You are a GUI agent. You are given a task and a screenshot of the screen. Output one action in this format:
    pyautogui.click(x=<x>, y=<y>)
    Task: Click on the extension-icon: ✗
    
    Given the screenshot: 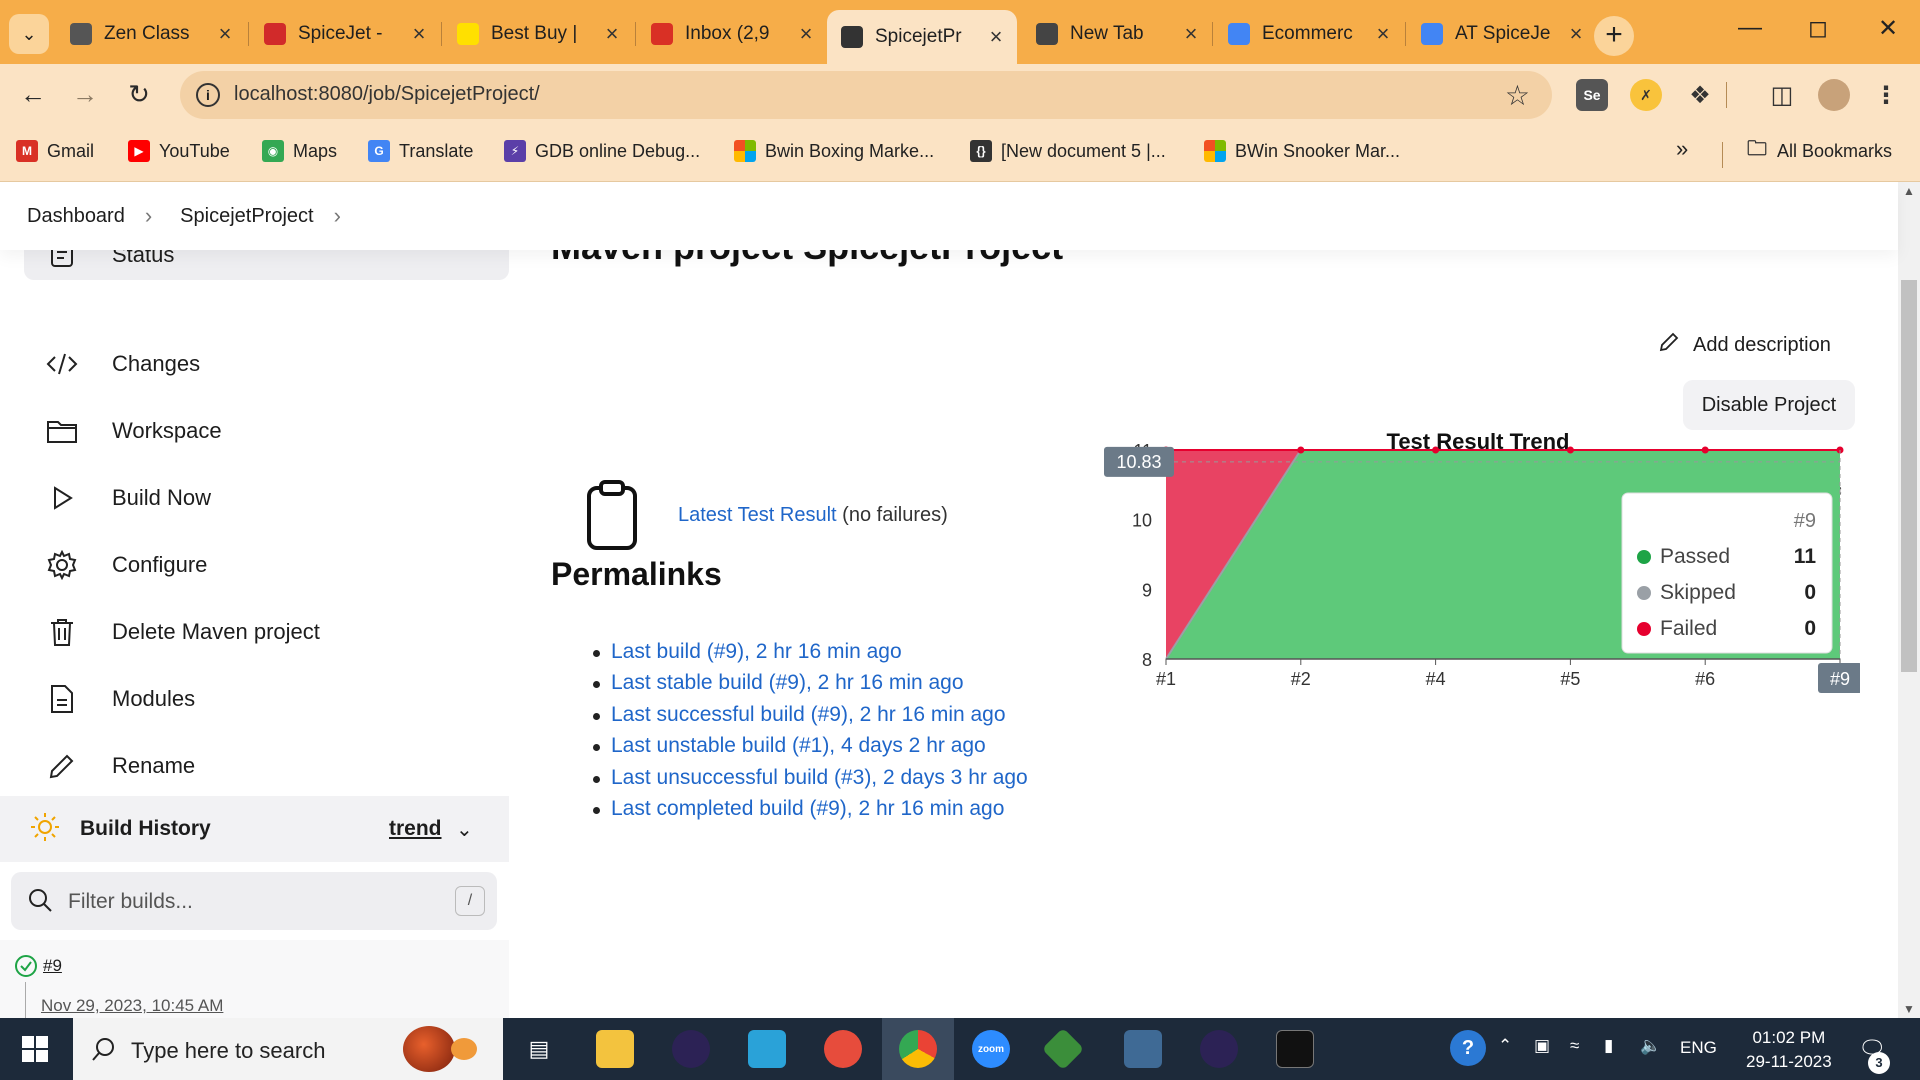 What is the action you would take?
    pyautogui.click(x=1646, y=95)
    